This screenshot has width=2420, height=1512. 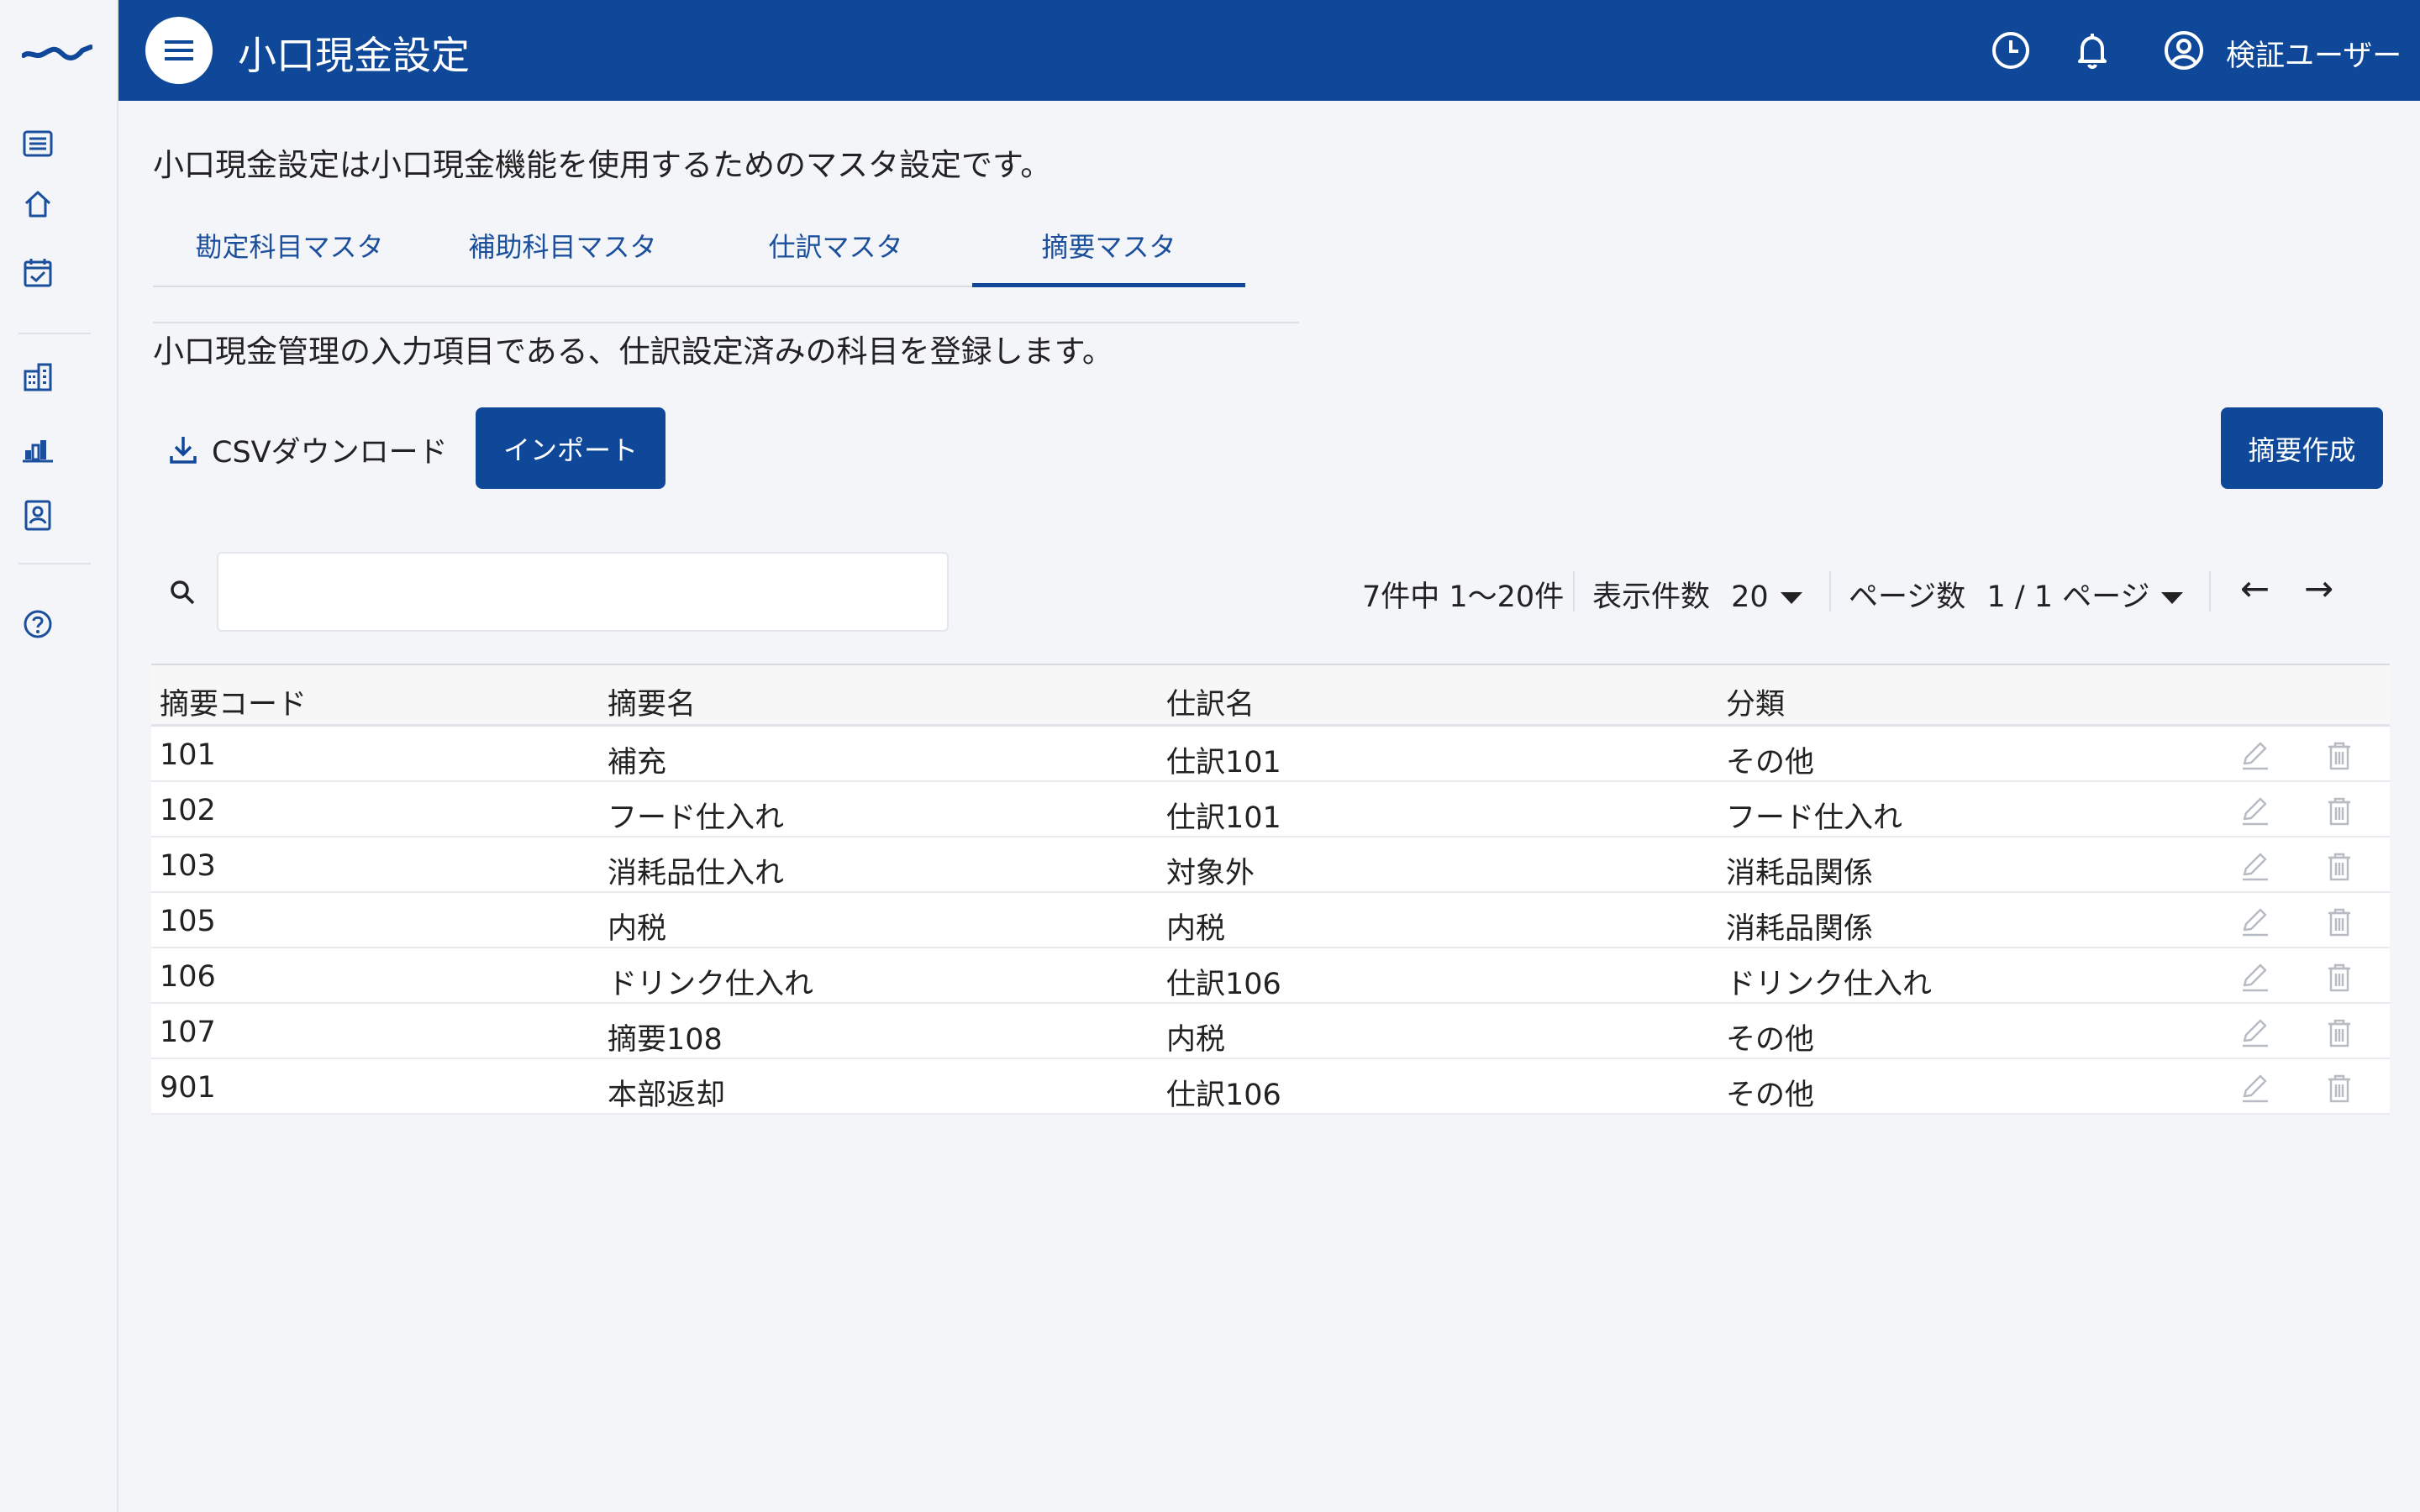 I want to click on cell-journal: 内税, so click(x=1196, y=1040).